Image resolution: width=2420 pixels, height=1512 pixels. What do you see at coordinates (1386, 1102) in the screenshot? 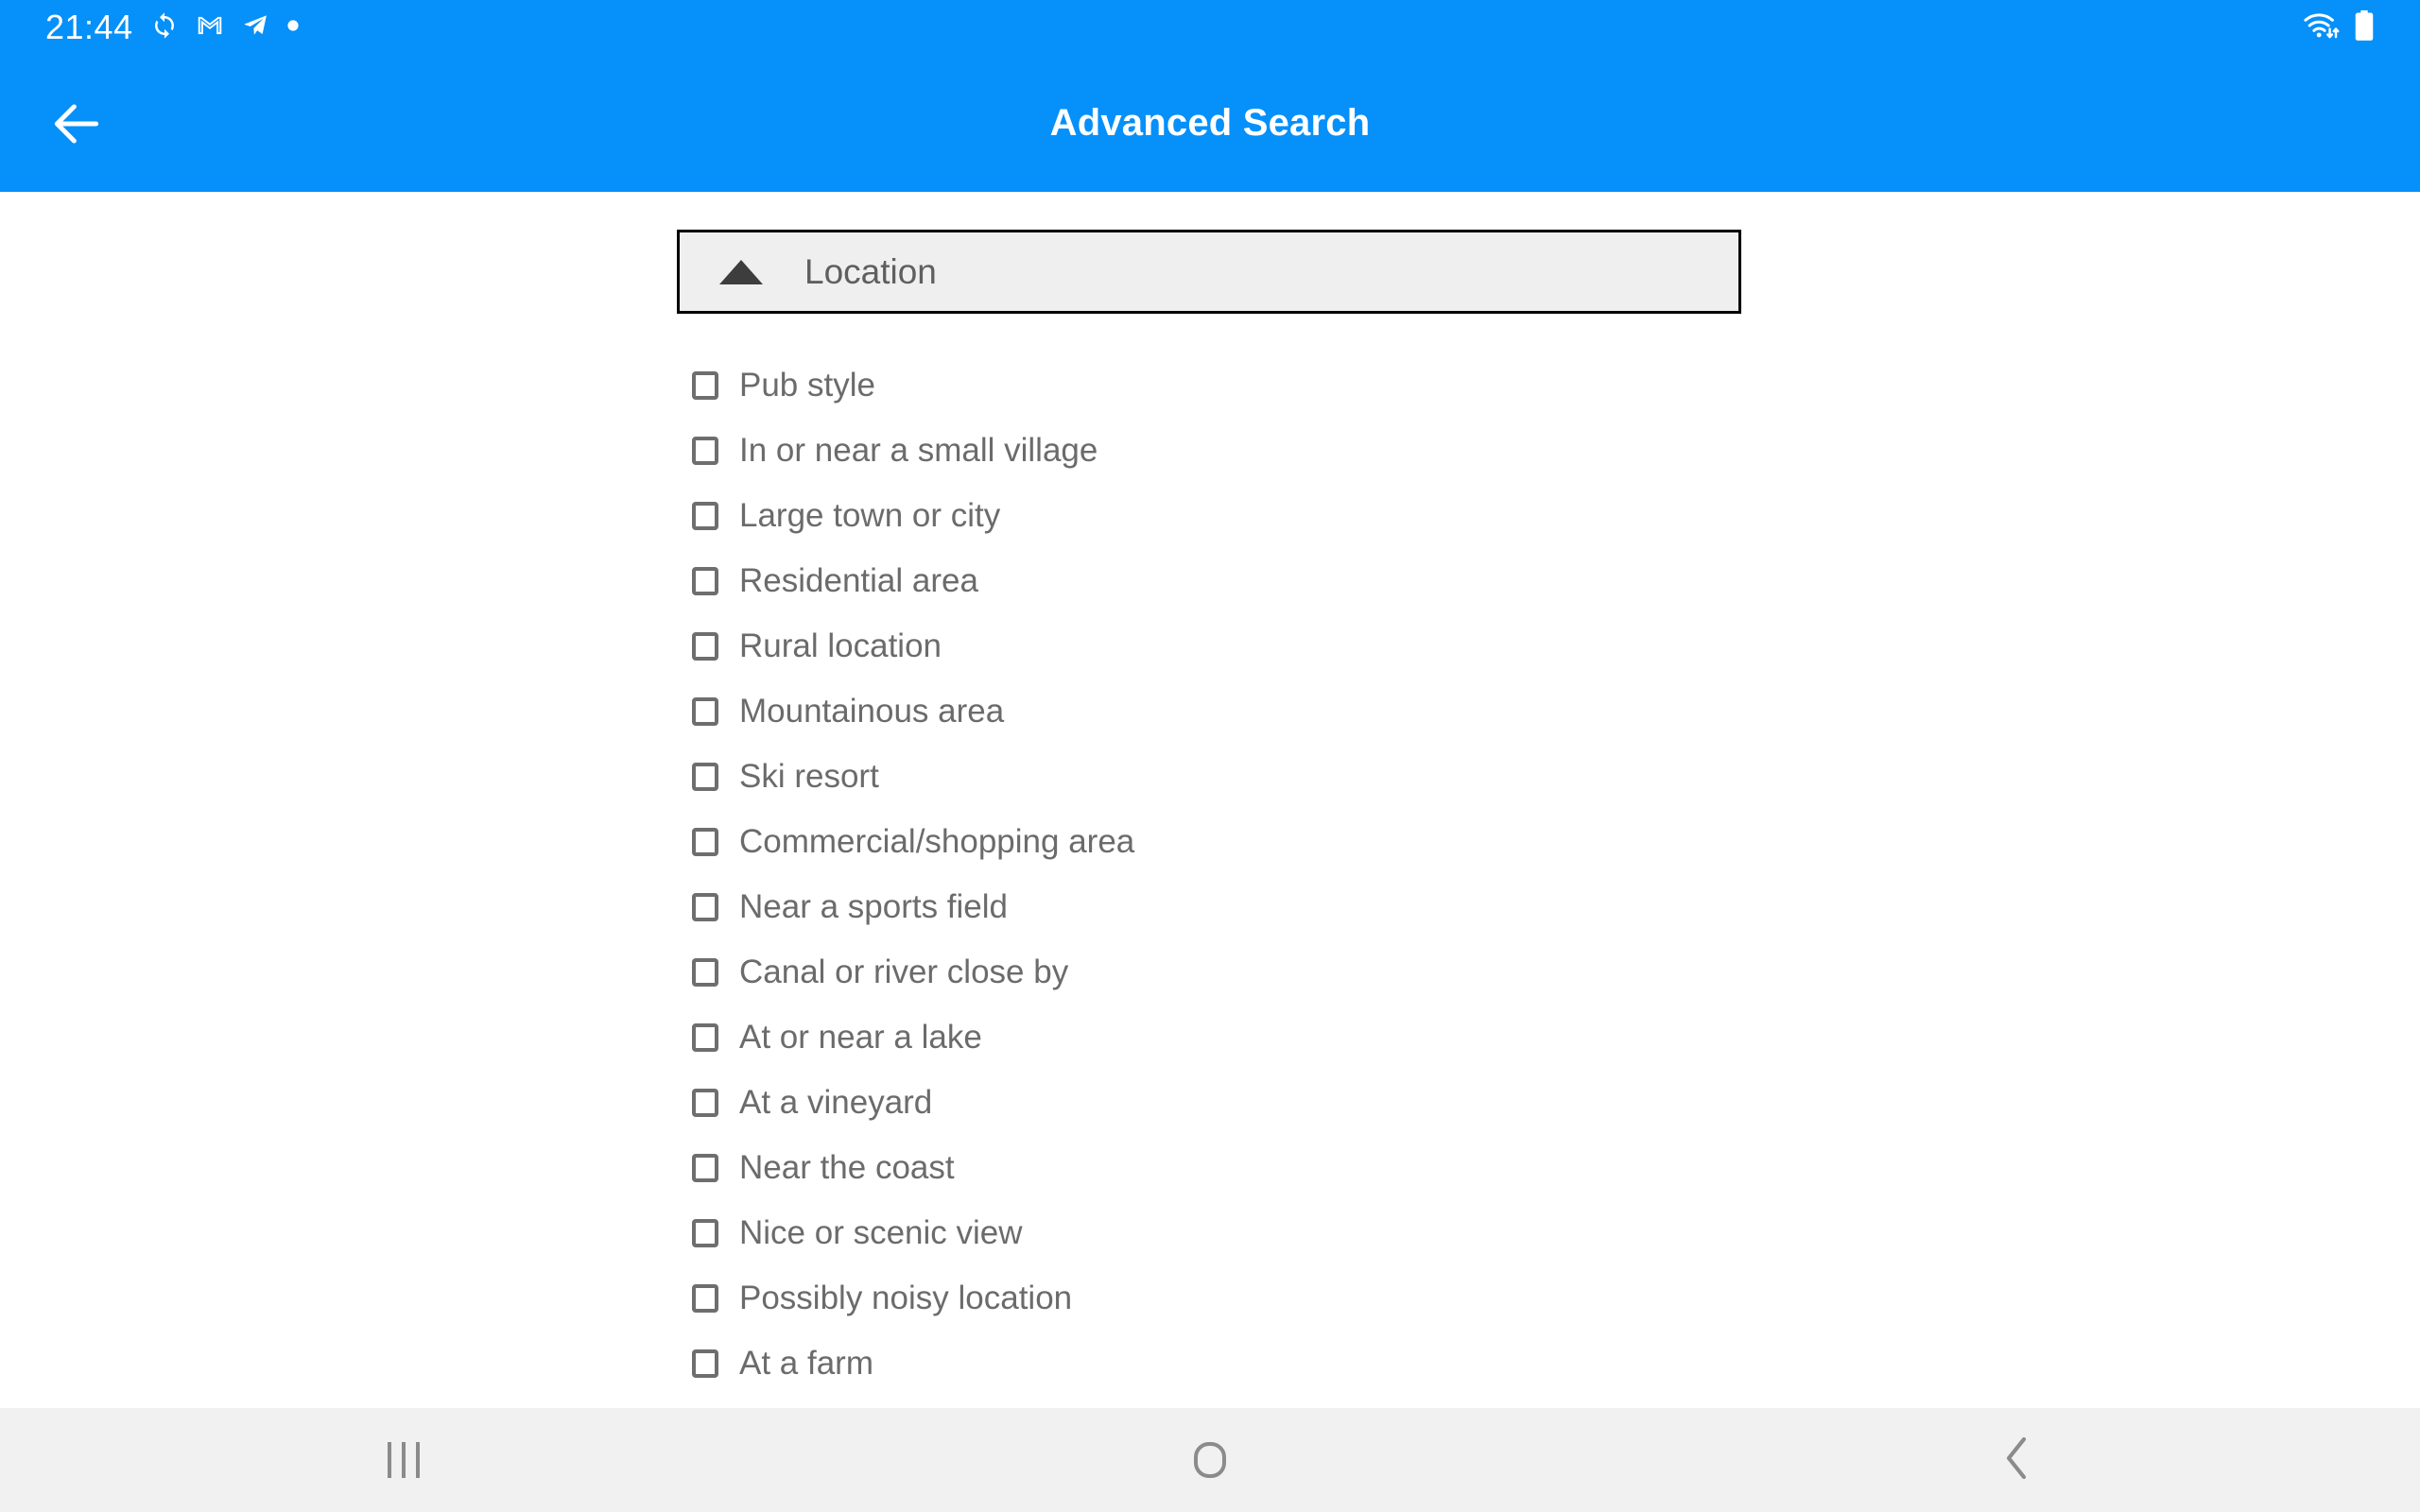
I see `option-row-at-a-vineyard: At a vineyard` at bounding box center [1386, 1102].